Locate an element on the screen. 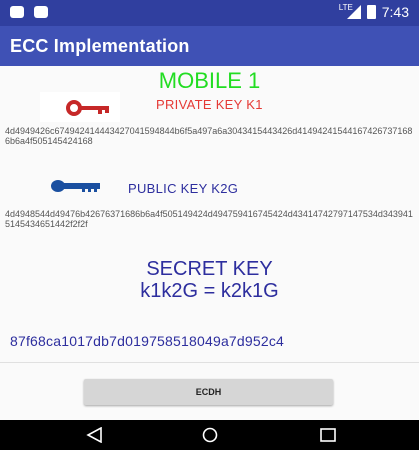 This screenshot has height=450, width=419. blue-key-icon is located at coordinates (80, 187).